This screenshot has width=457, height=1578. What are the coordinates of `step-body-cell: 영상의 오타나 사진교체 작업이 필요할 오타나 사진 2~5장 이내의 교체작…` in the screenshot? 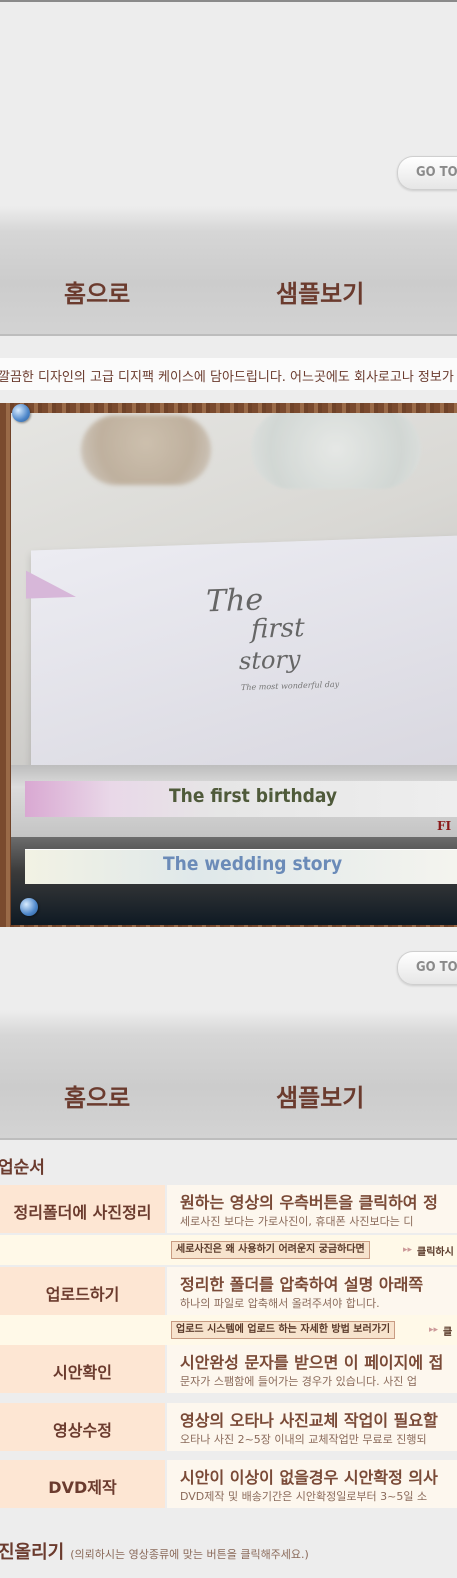 It's located at (312, 1427).